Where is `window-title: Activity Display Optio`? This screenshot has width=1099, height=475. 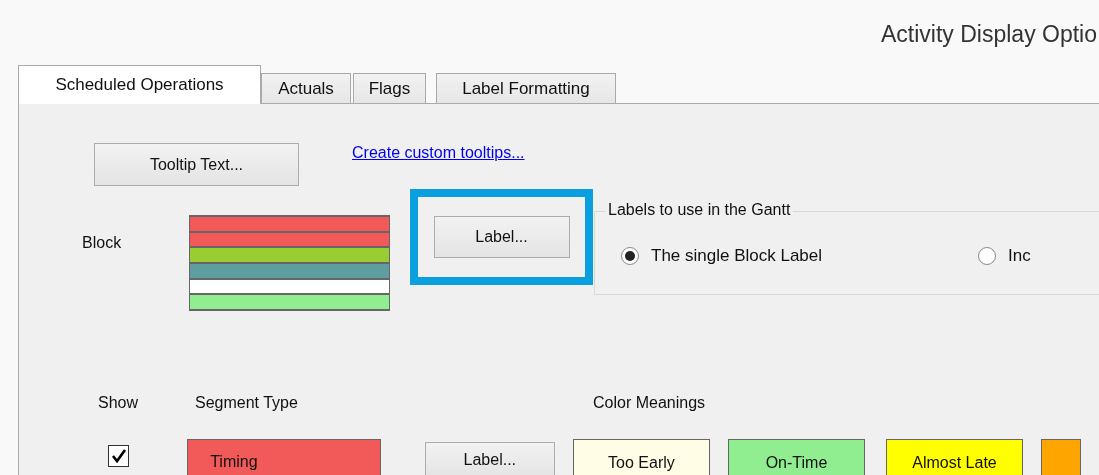 window-title: Activity Display Optio is located at coordinates (989, 33).